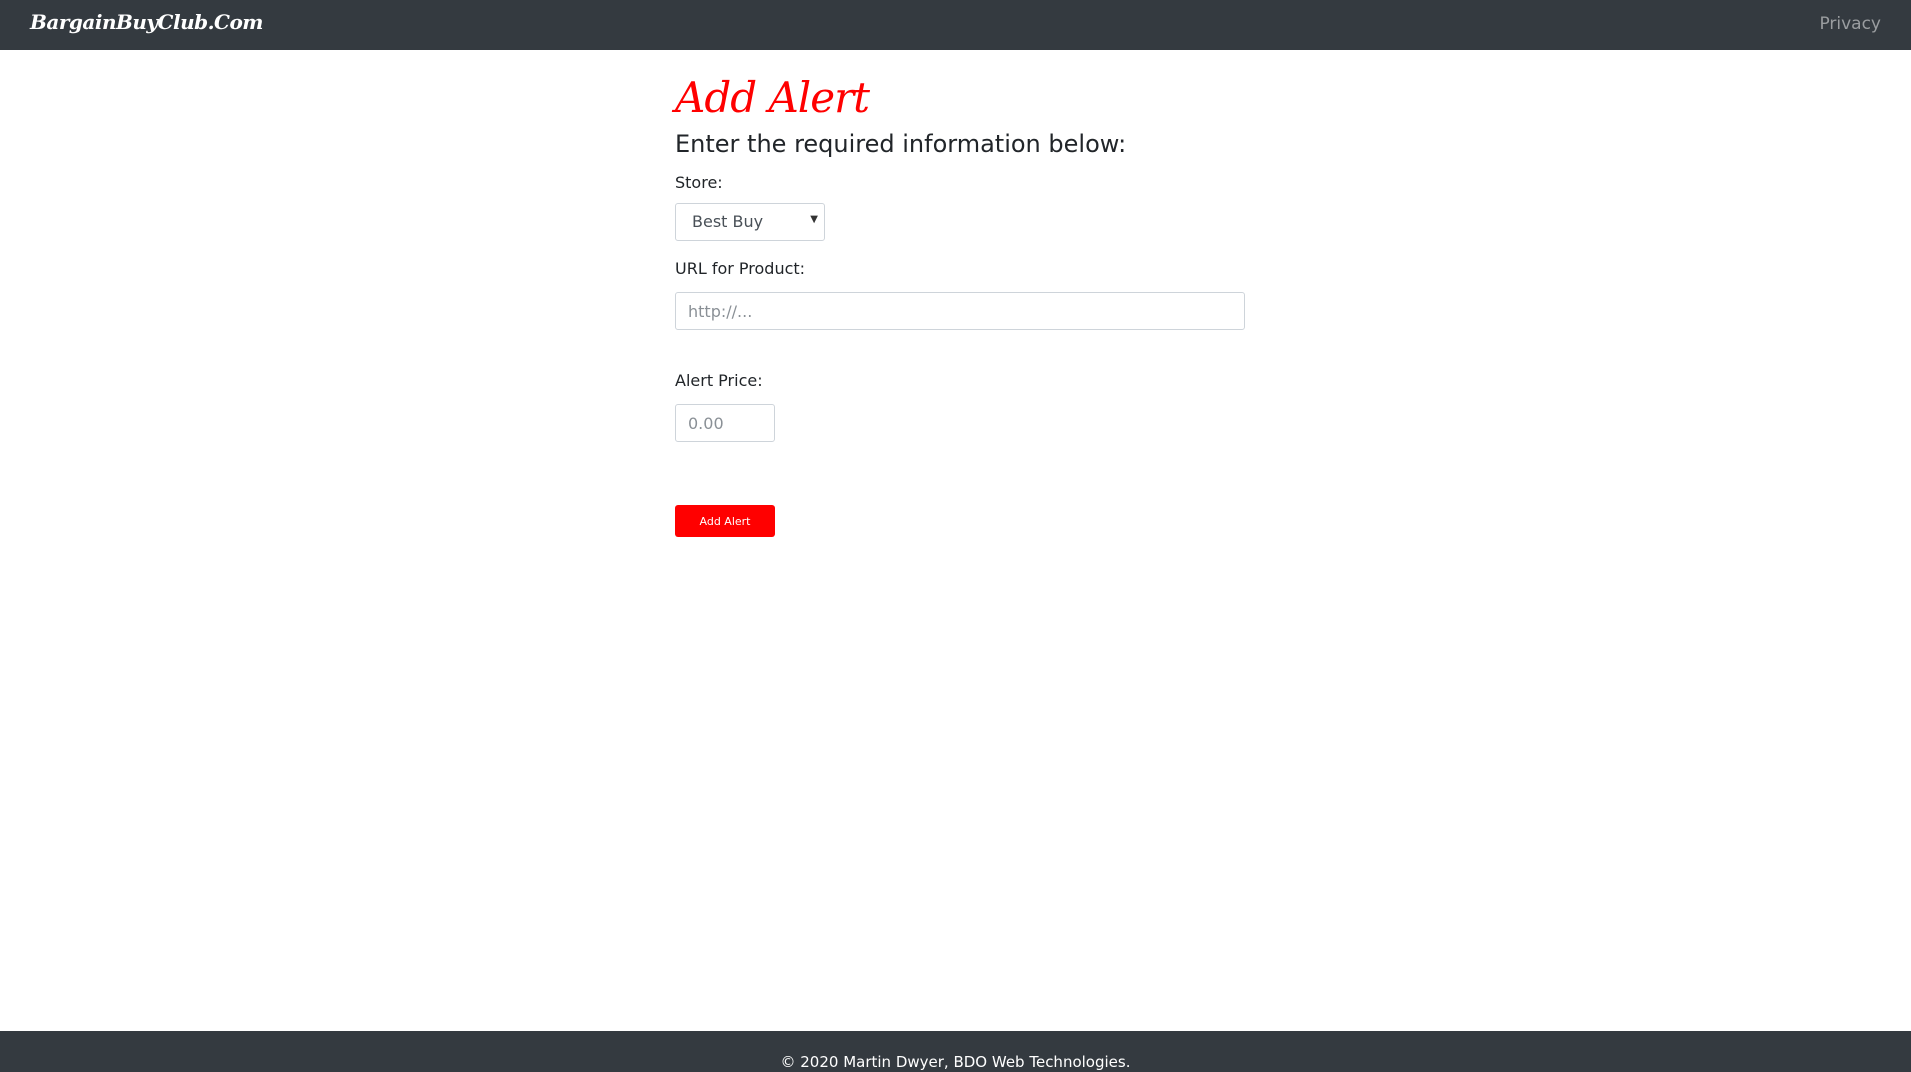  What do you see at coordinates (814, 219) in the screenshot?
I see `chevron-down-icon: ▼` at bounding box center [814, 219].